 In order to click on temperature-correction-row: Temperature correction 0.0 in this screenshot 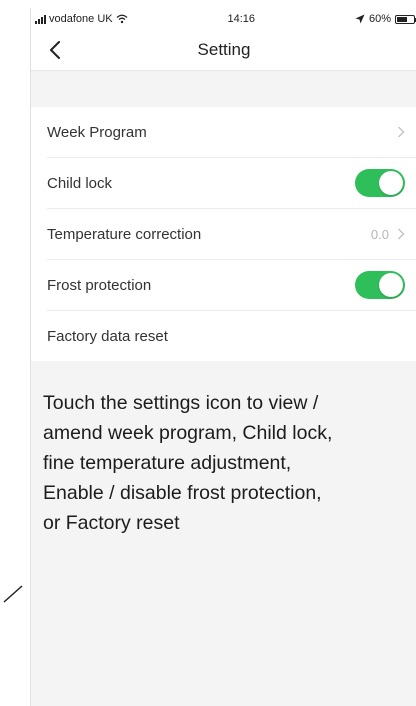, I will do `click(231, 234)`.